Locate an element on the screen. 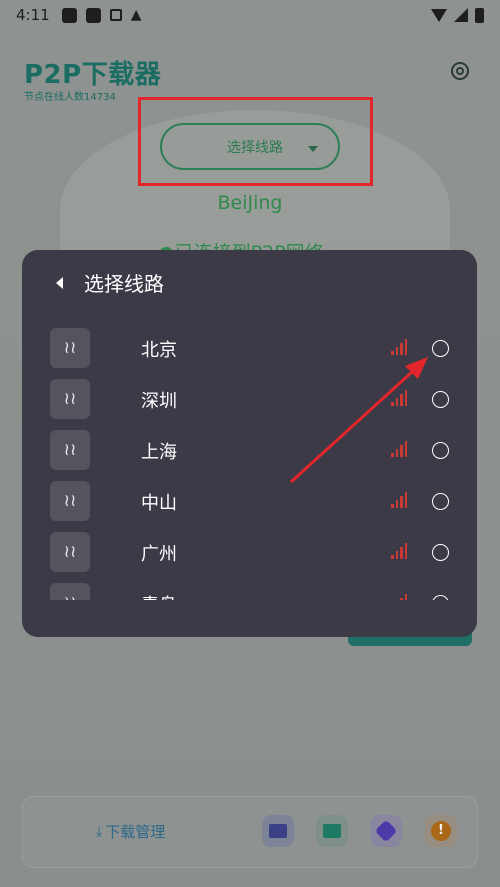 The height and width of the screenshot is (887, 500). files-tab-button is located at coordinates (278, 831).